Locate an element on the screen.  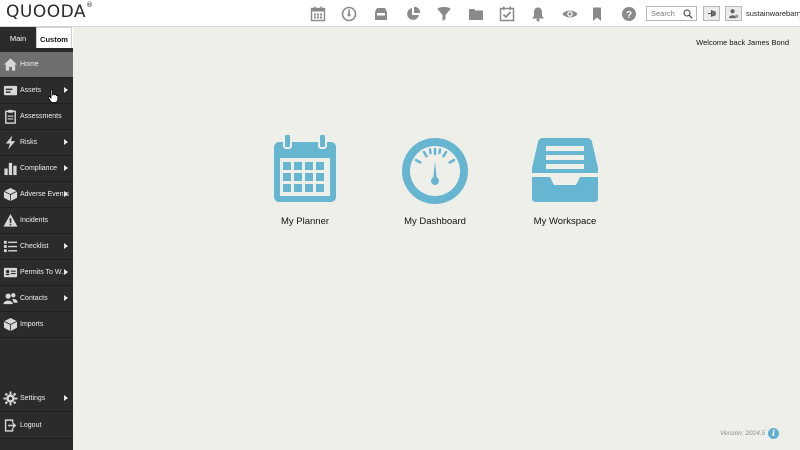
sidebar-item-risks: Risks is located at coordinates (36, 143).